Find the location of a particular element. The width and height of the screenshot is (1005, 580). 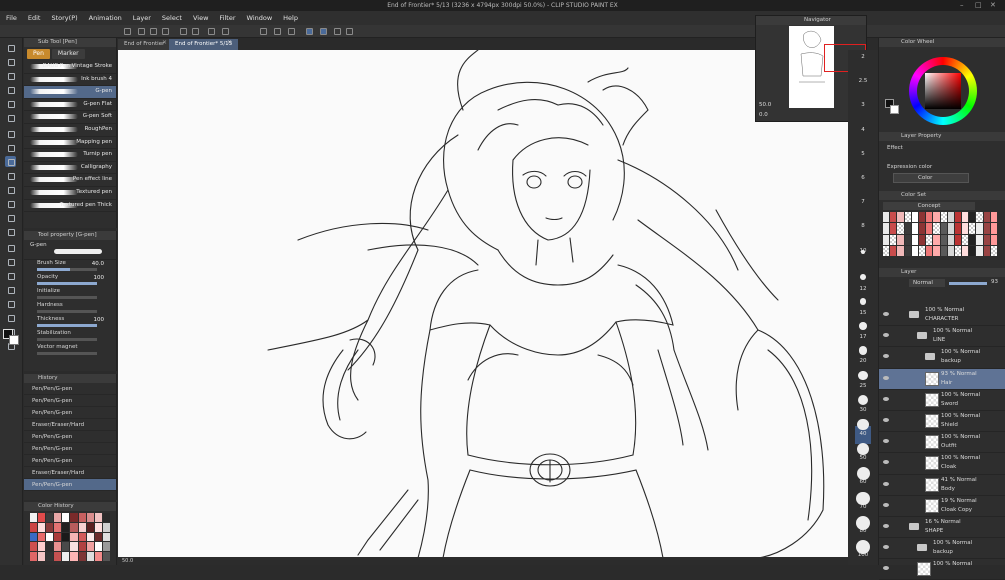

layer-item: 100 % Normal Cloak is located at coordinates (942, 464).